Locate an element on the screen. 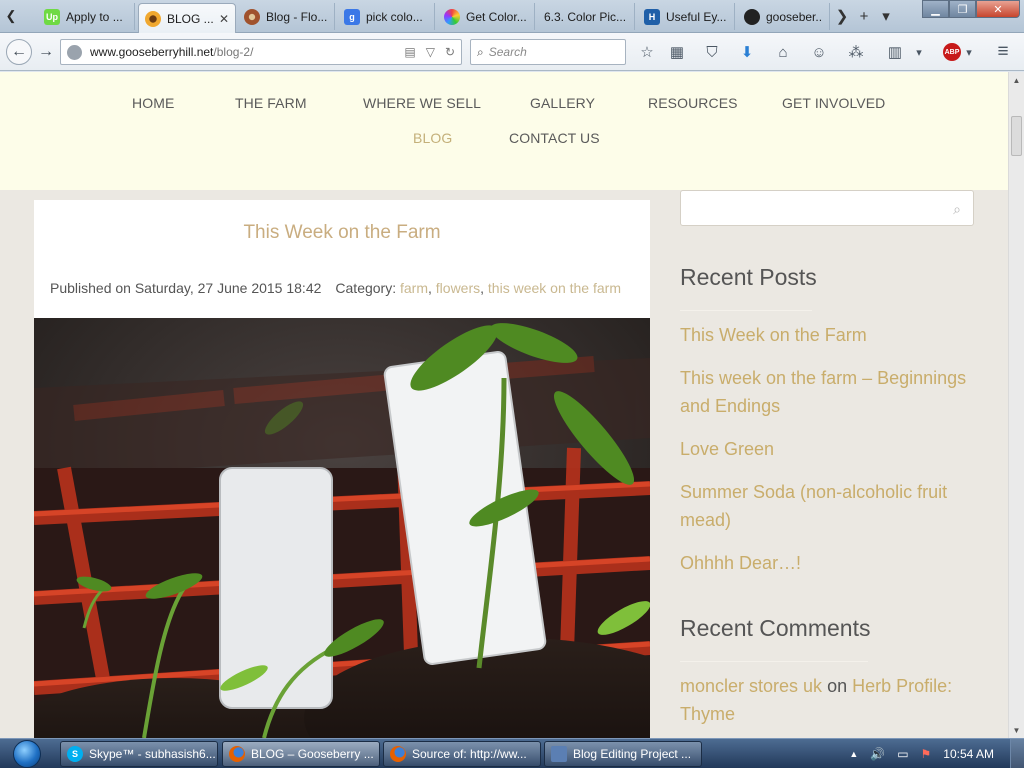  volume-icon: 🔊 is located at coordinates (877, 754).